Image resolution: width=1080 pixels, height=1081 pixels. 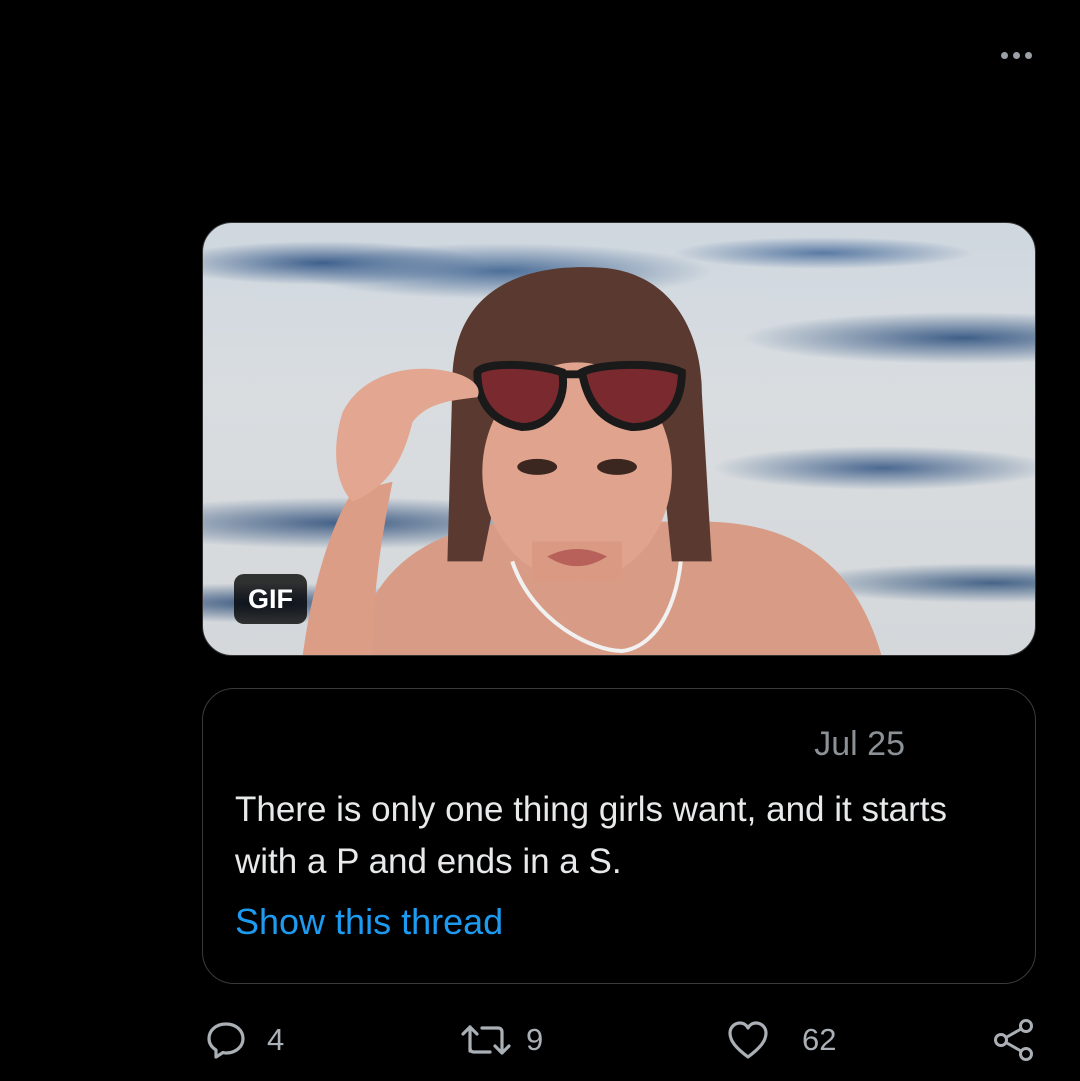 I want to click on share-button, so click(x=1014, y=1040).